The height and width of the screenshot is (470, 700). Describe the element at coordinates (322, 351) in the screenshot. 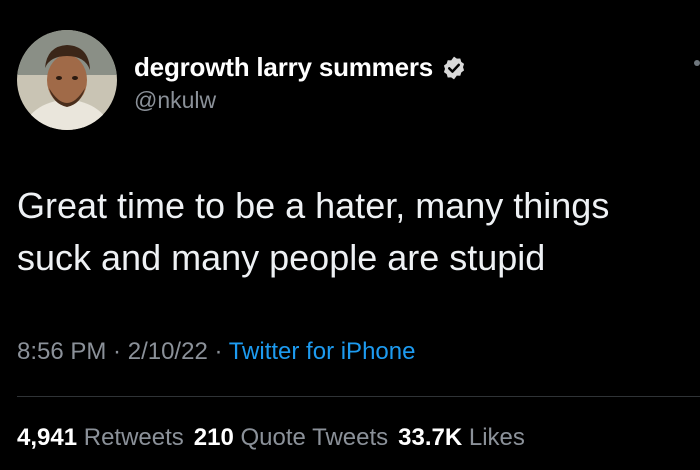

I see `tweet-source-link: Twitter for iPhone` at that location.